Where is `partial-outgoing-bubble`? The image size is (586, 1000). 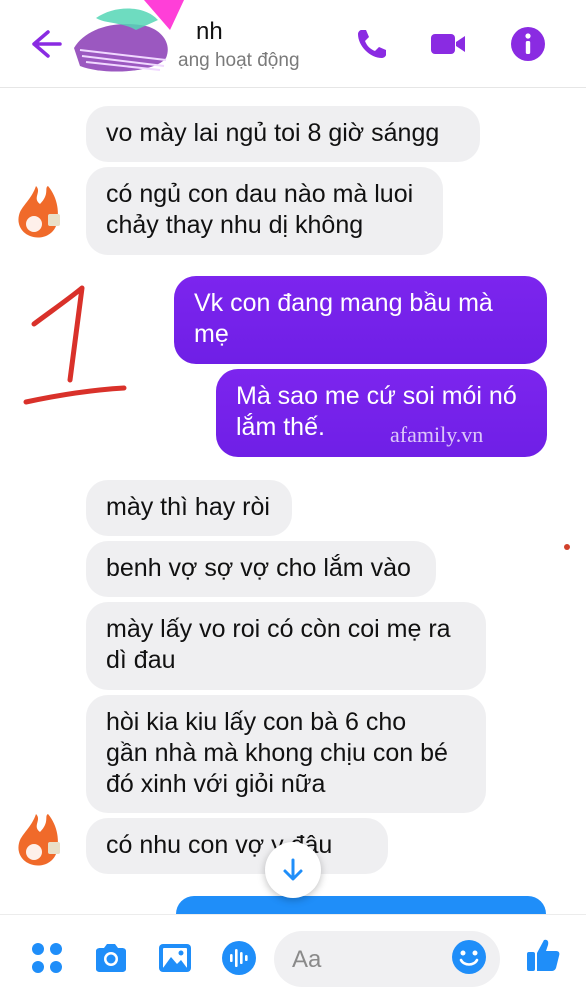
partial-outgoing-bubble is located at coordinates (361, 905).